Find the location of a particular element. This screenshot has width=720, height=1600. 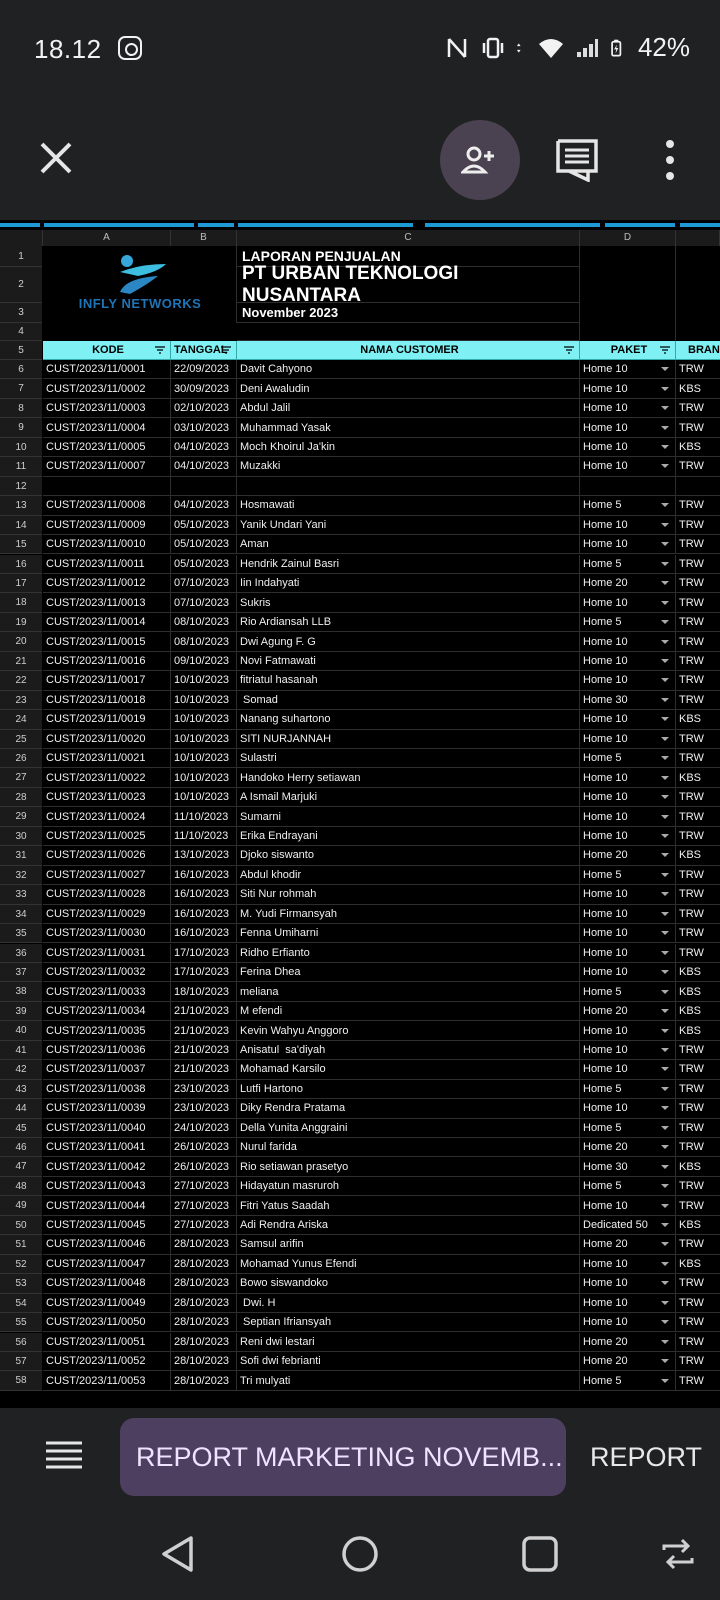

cell-tanggal: 10/10/2023 is located at coordinates (204, 759).